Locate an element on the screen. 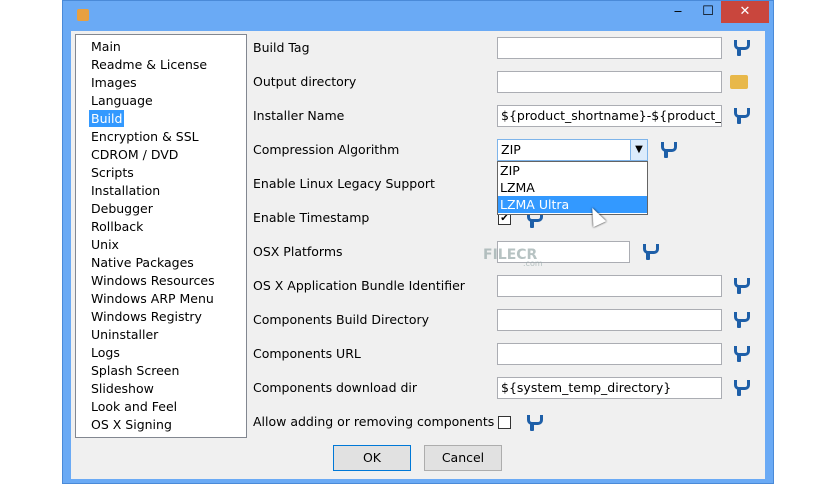 Image resolution: width=836 pixels, height=484 pixels. compression-dropdown-list: ZIP LZMA LZMA Ultra is located at coordinates (572, 188).